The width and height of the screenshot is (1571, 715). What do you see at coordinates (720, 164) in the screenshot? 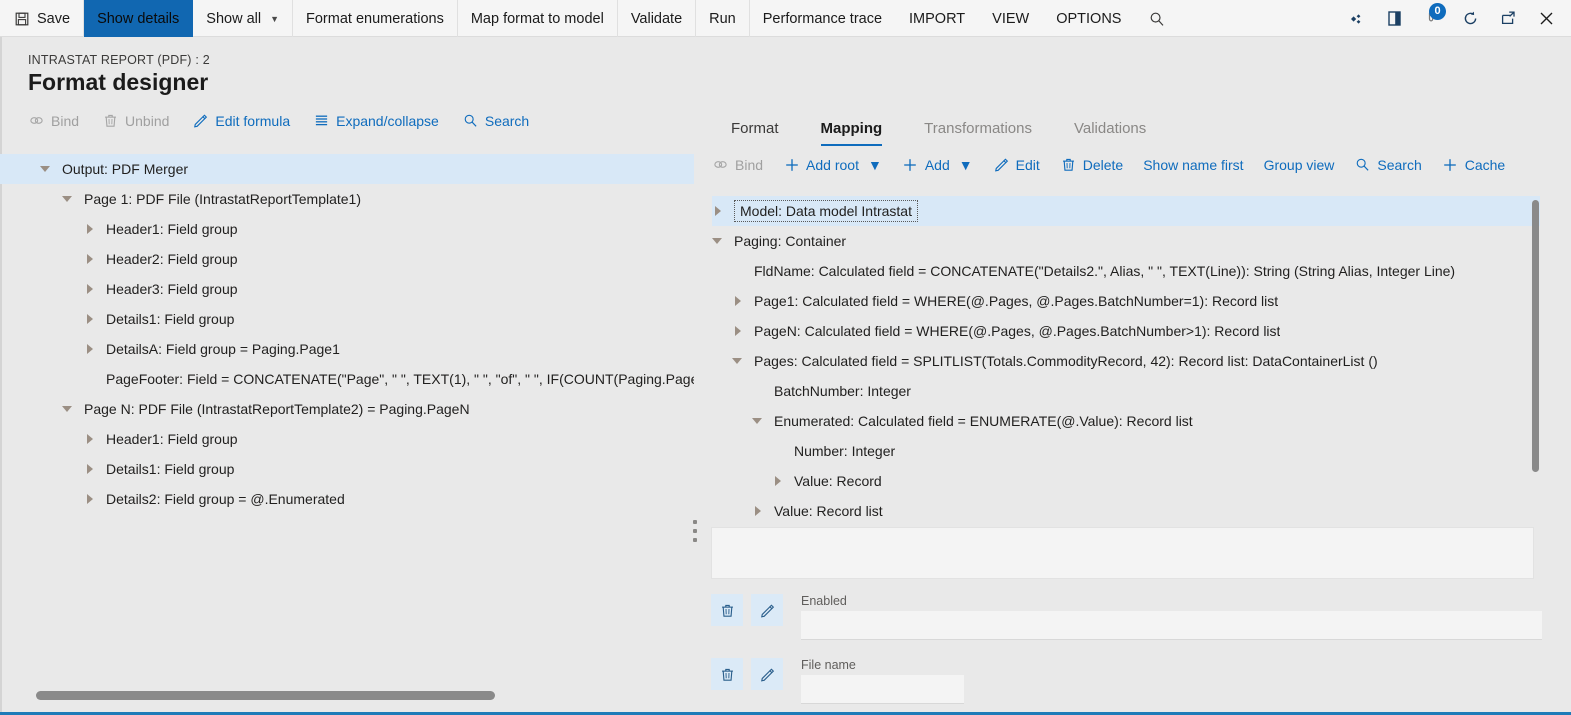
I see `link-icon` at bounding box center [720, 164].